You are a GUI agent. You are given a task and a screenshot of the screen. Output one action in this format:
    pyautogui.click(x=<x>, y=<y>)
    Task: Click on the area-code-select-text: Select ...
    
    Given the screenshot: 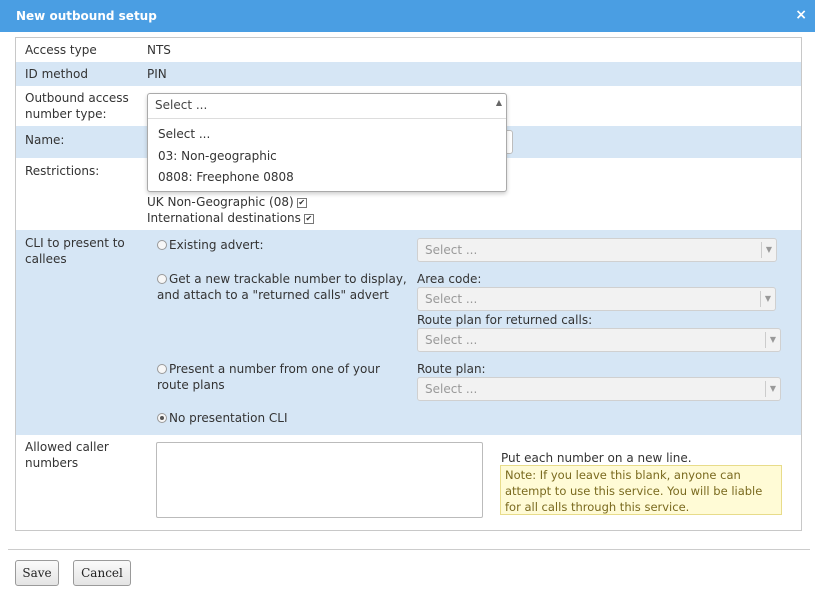 What is the action you would take?
    pyautogui.click(x=451, y=299)
    